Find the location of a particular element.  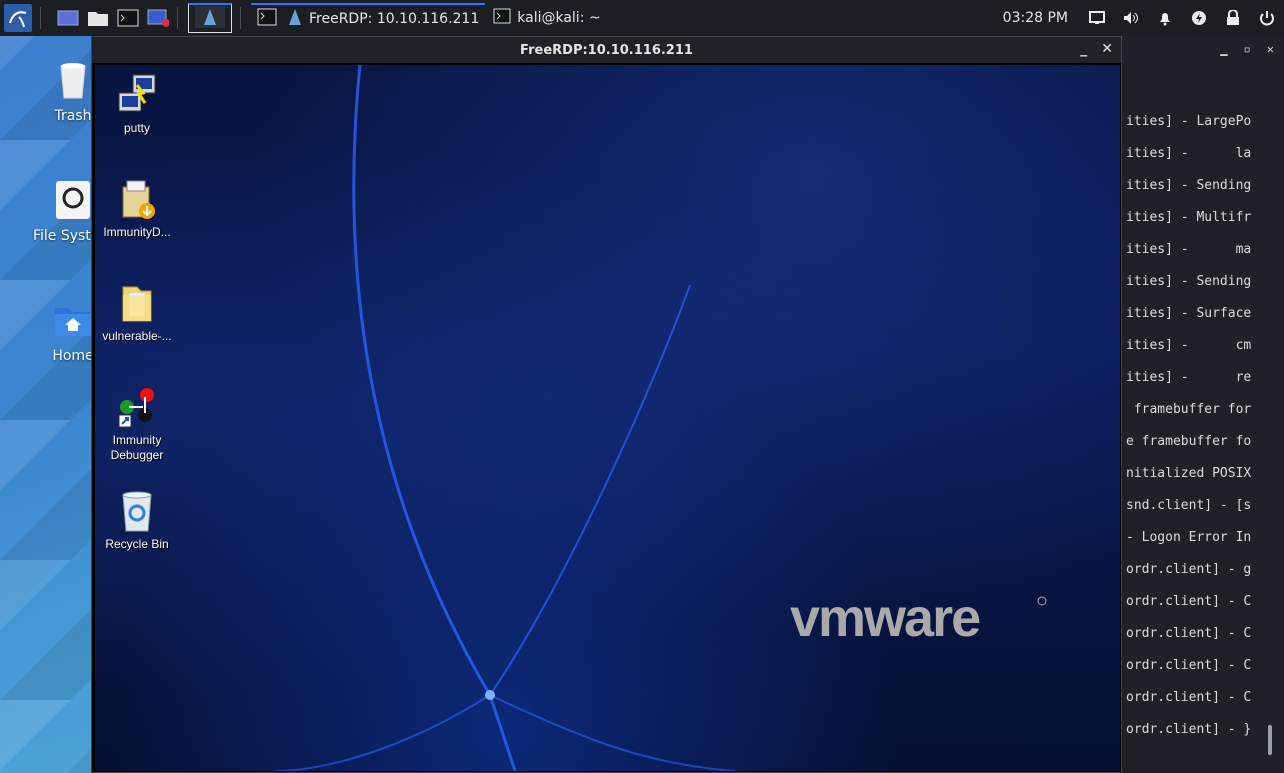

screen-recorder-icon is located at coordinates (158, 18).